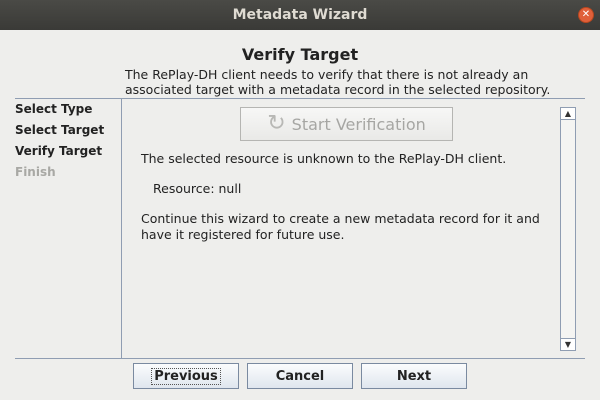 The image size is (600, 400). What do you see at coordinates (414, 376) in the screenshot?
I see `next-button: Next` at bounding box center [414, 376].